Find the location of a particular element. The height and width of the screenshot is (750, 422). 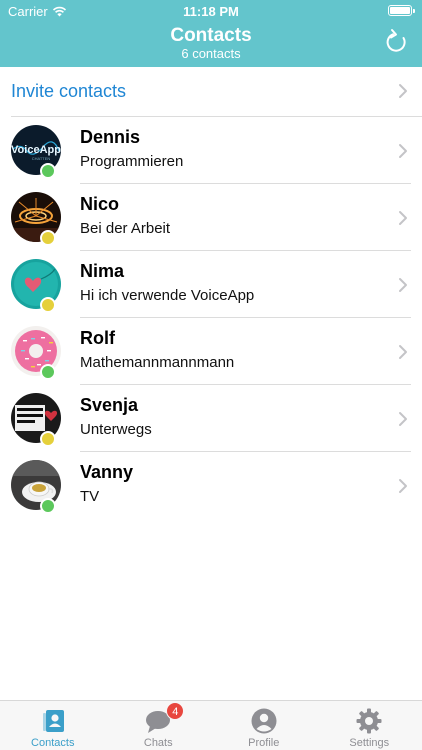

contact-status: Mathemannmannmann is located at coordinates (157, 362).